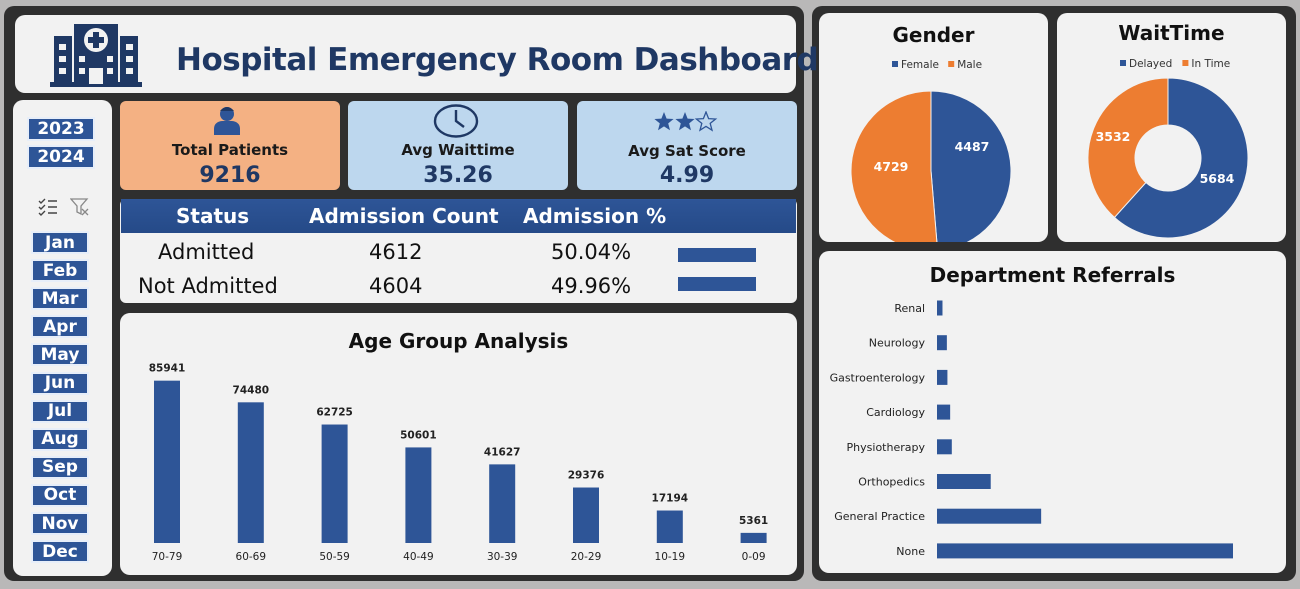 This screenshot has height=589, width=1300. Describe the element at coordinates (227, 121) in the screenshot. I see `patient-icon` at that location.